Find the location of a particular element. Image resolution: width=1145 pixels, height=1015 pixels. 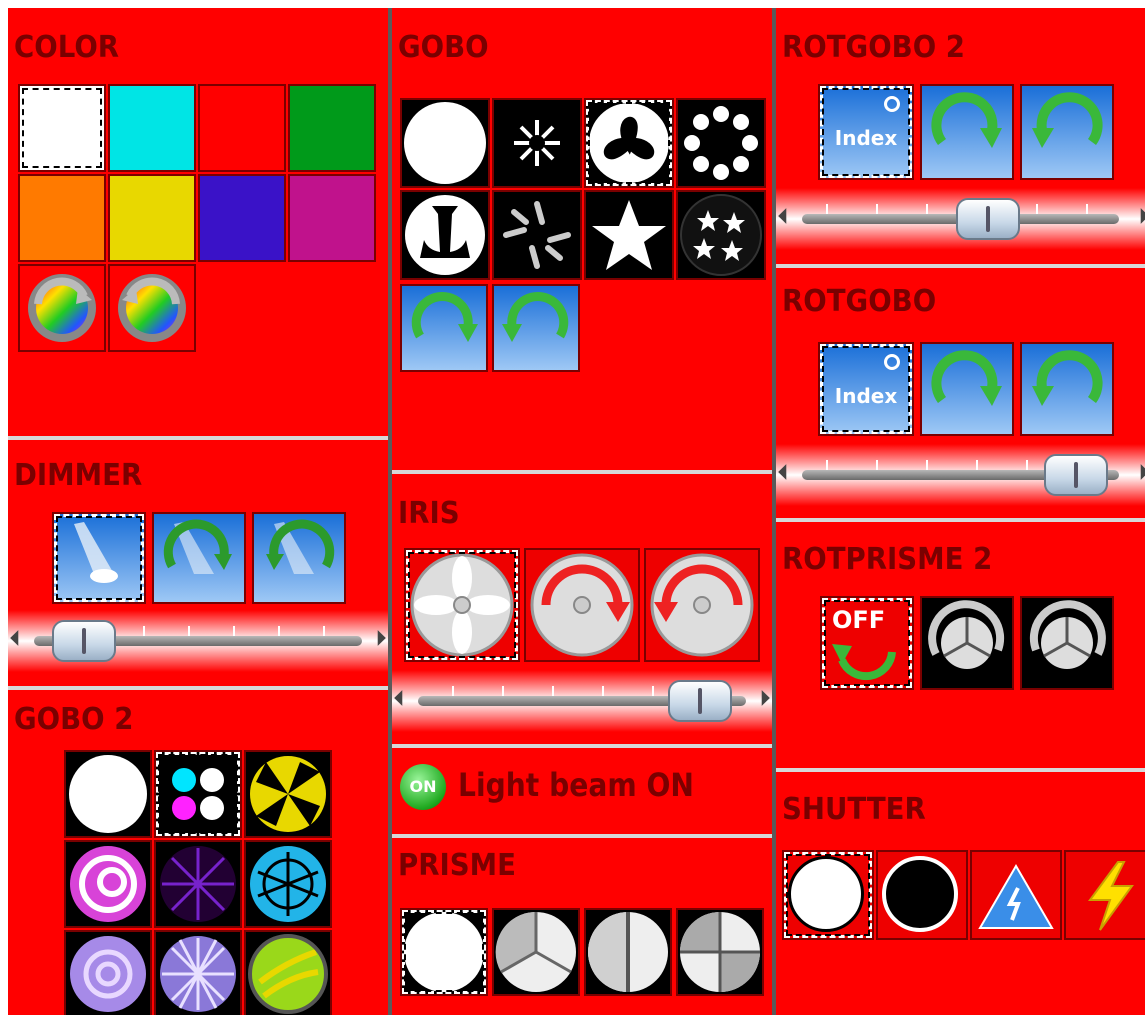

gobo-spiral-icon is located at coordinates (108, 974).